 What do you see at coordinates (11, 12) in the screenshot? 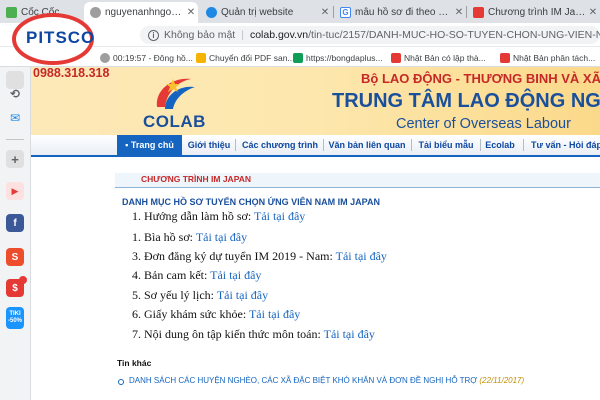
I see `coccoc-icon` at bounding box center [11, 12].